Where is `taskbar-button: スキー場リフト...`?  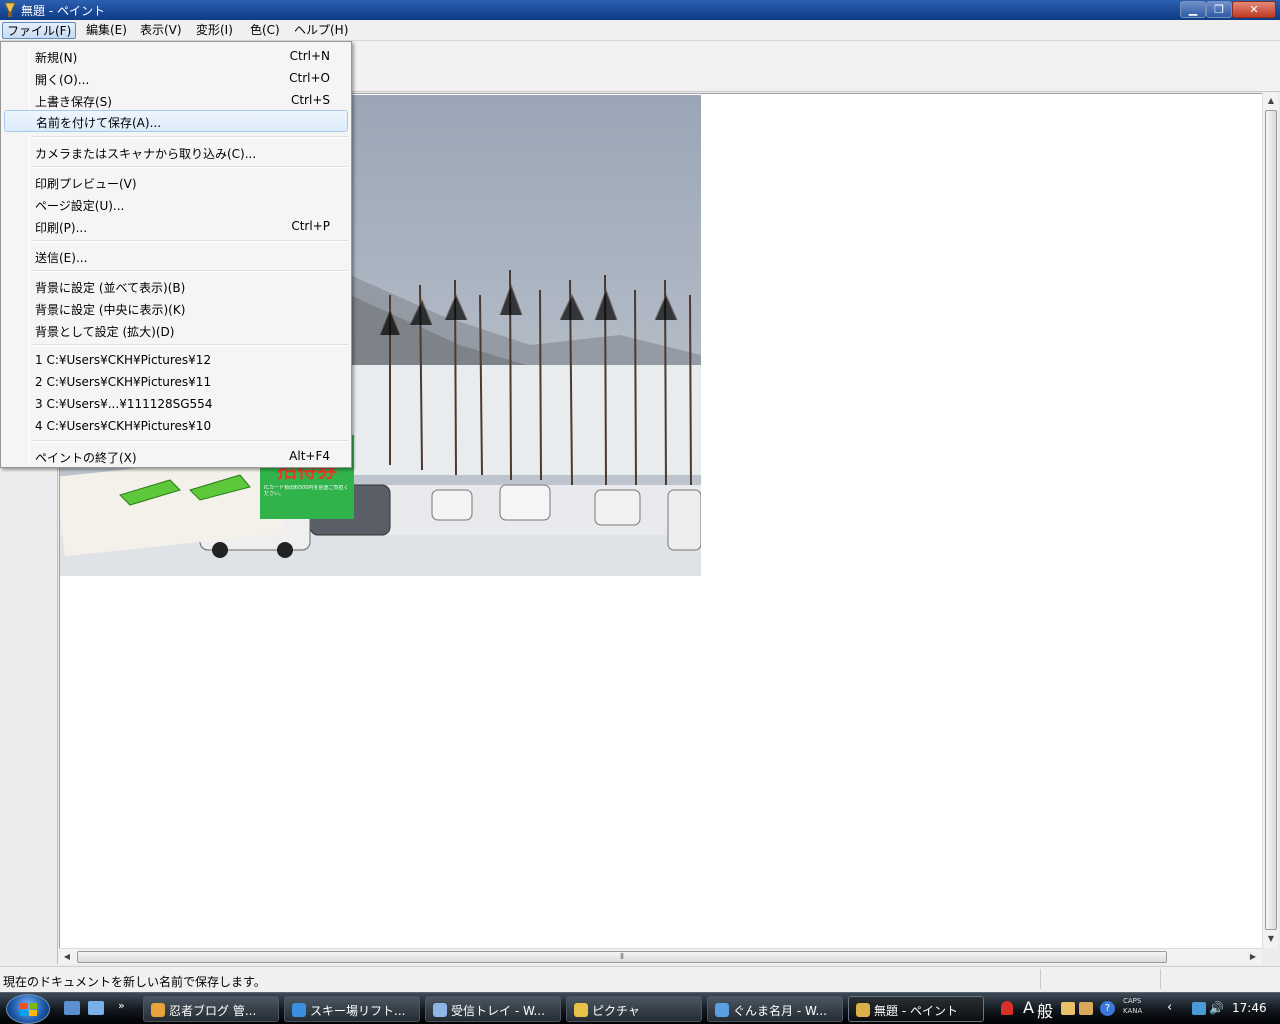 taskbar-button: スキー場リフト... is located at coordinates (352, 1009).